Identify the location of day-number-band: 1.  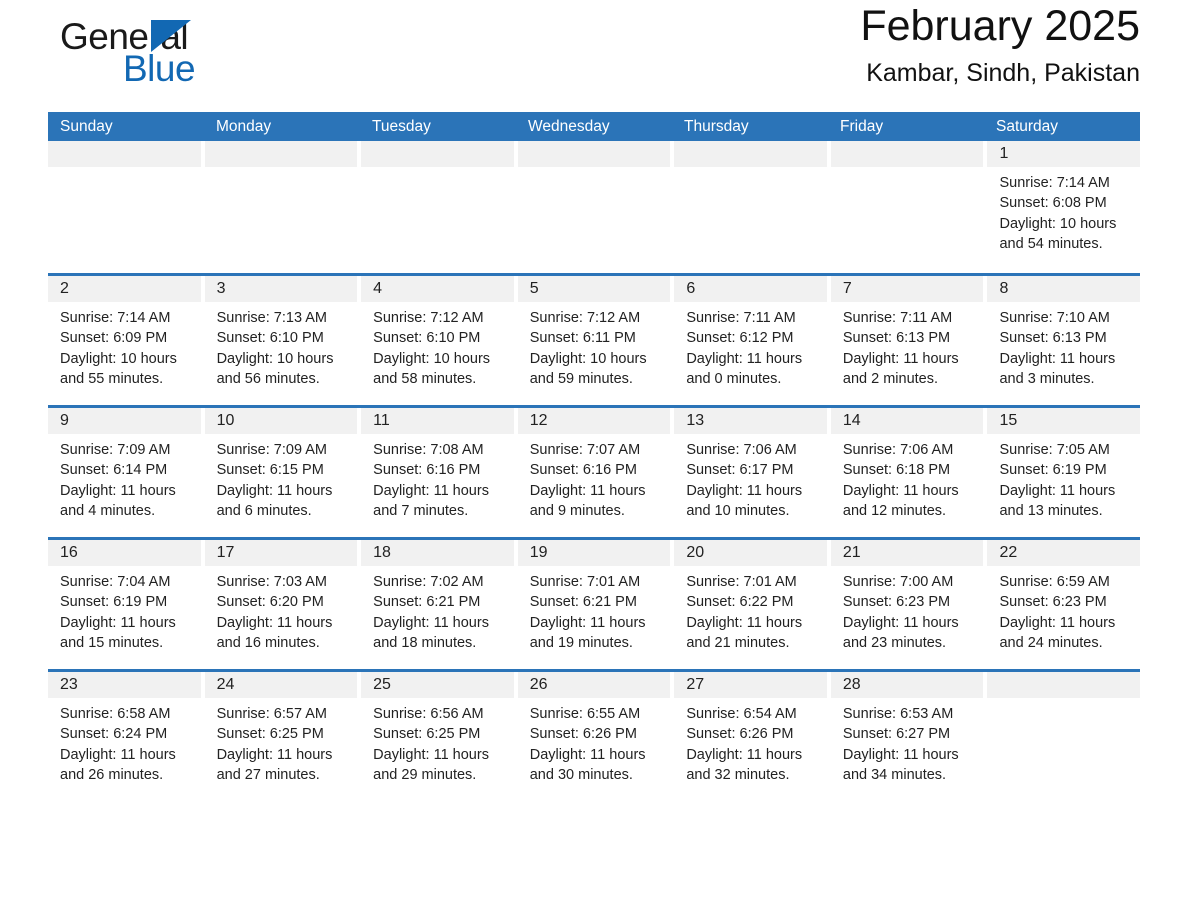
(1064, 154).